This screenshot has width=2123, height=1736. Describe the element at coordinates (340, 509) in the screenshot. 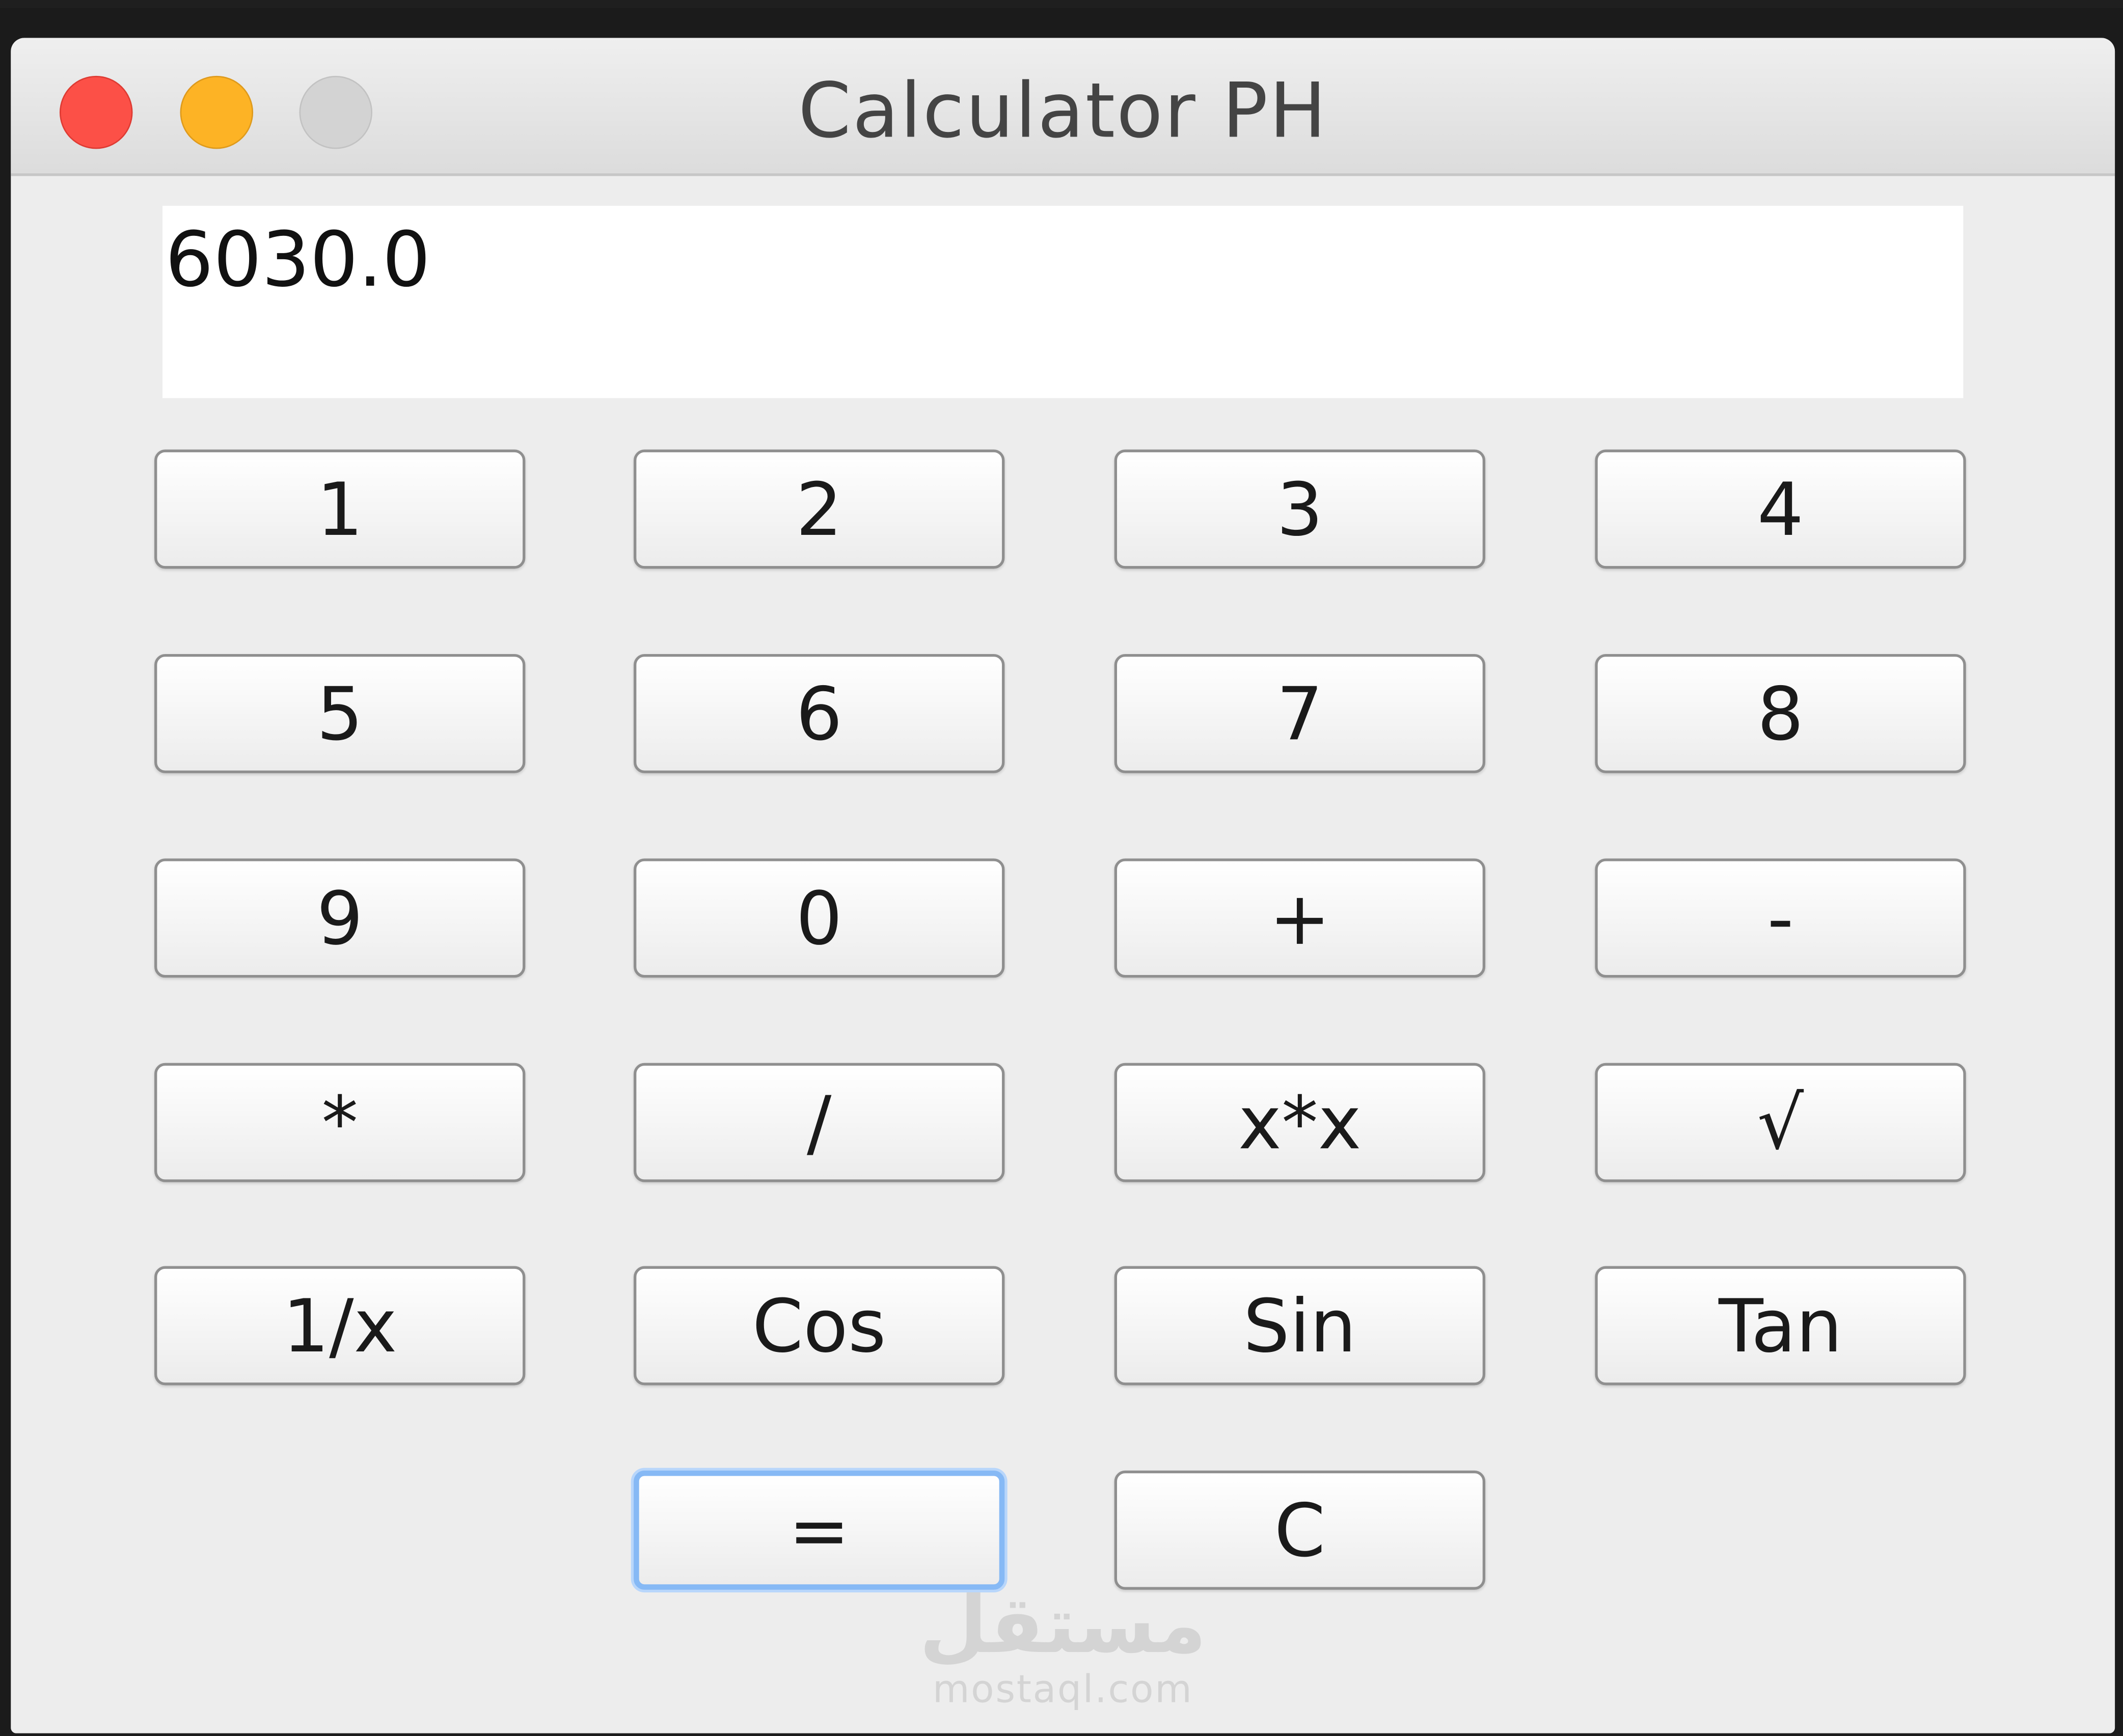

I see `digit-1-button: 1` at that location.